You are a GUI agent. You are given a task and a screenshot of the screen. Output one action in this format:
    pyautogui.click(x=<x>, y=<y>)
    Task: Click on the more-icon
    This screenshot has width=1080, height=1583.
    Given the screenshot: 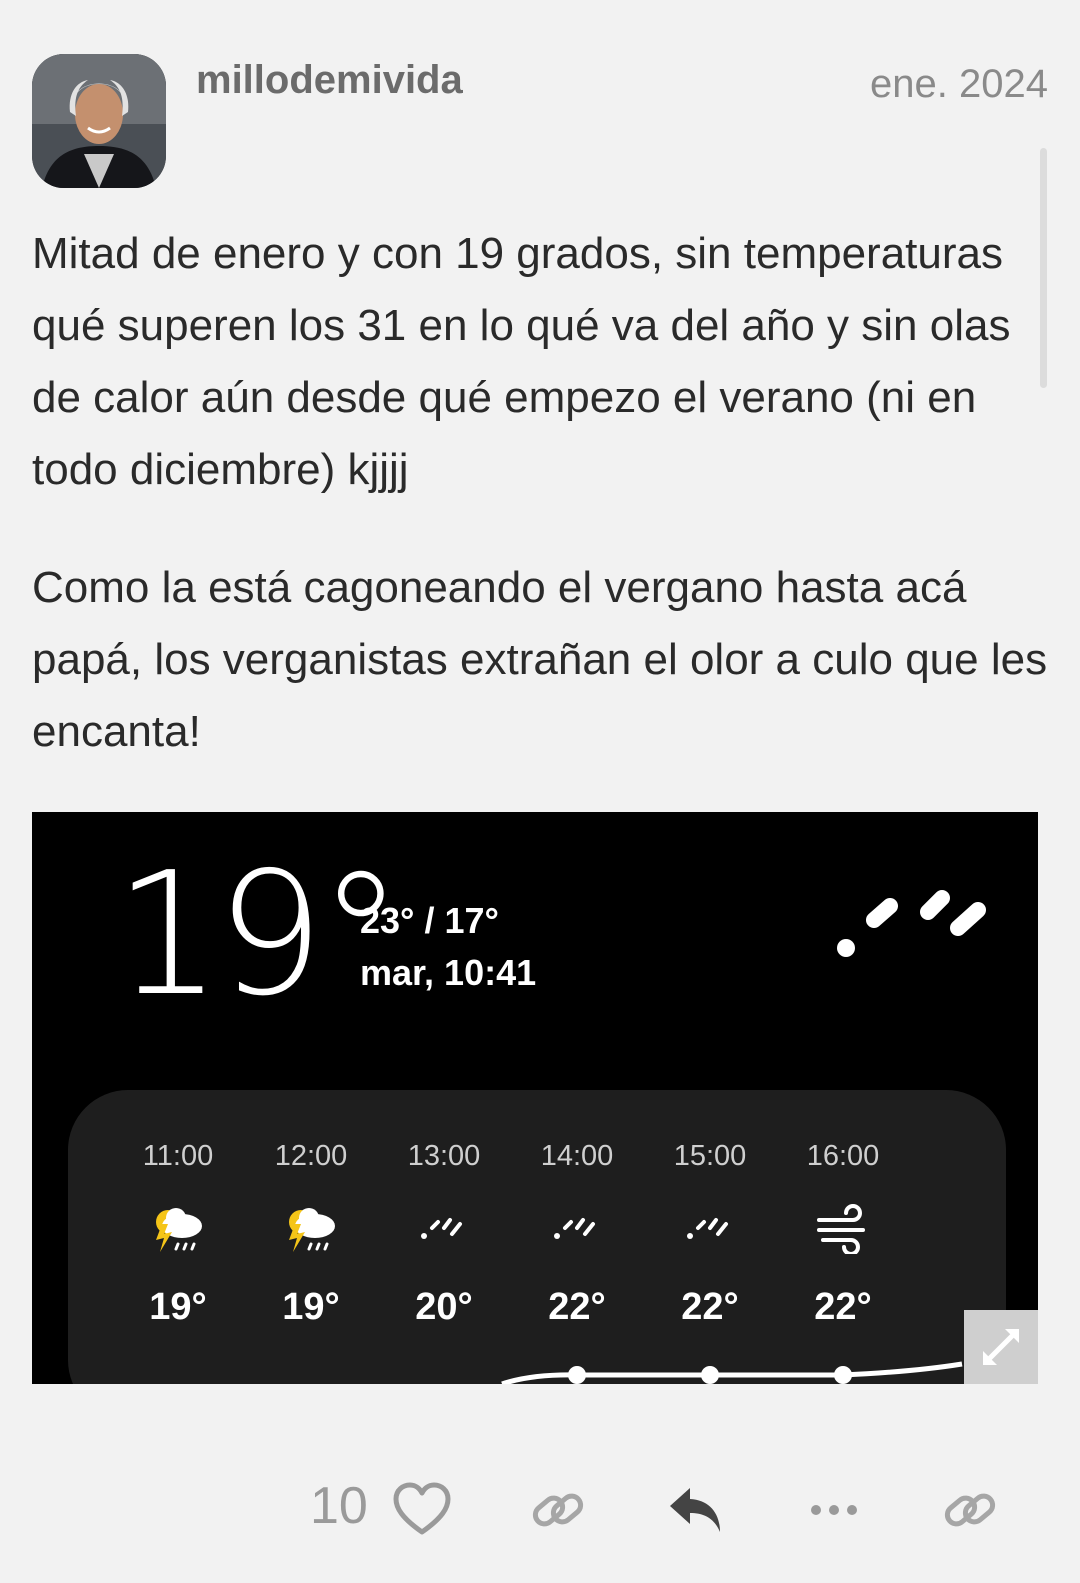 What is the action you would take?
    pyautogui.click(x=834, y=1510)
    